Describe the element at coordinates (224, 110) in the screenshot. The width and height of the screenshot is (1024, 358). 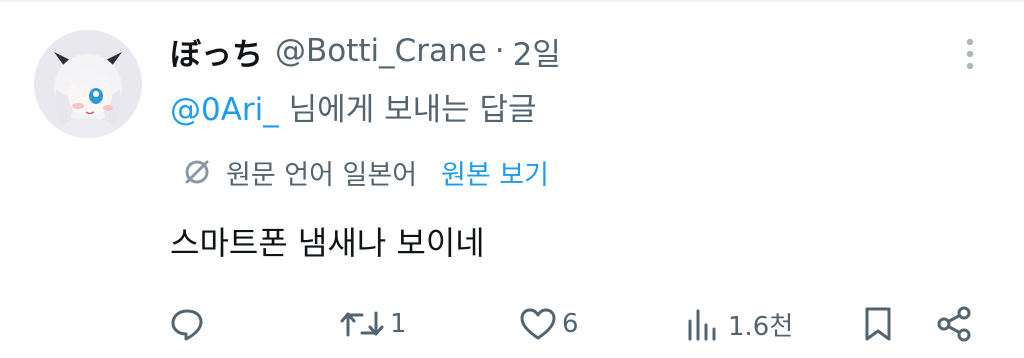
I see `reply-mention-link: @0Ari_` at that location.